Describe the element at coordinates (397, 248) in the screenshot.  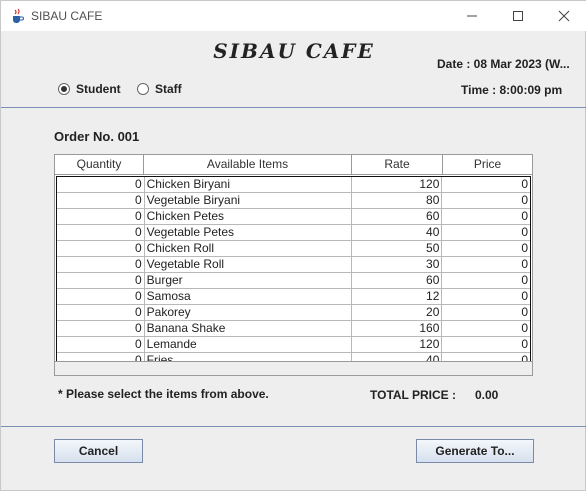
I see `rate-cell: 50` at that location.